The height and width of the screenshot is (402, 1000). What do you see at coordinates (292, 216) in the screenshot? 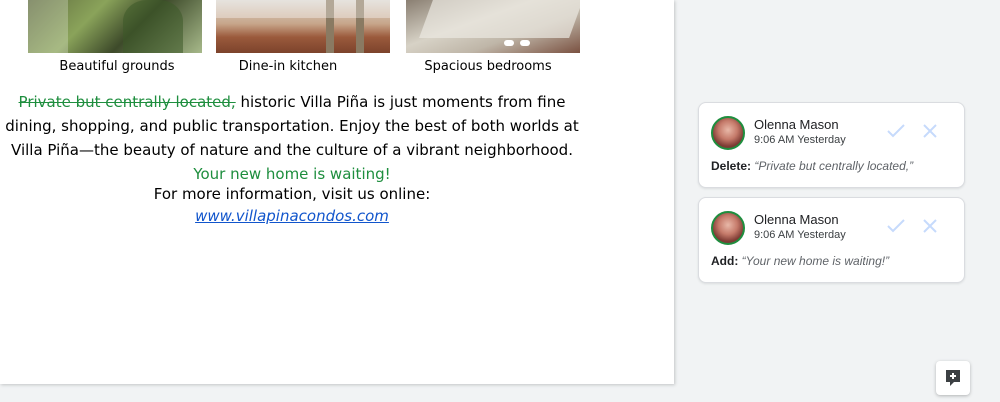
I see `website-link: www.villapinacondos.com` at bounding box center [292, 216].